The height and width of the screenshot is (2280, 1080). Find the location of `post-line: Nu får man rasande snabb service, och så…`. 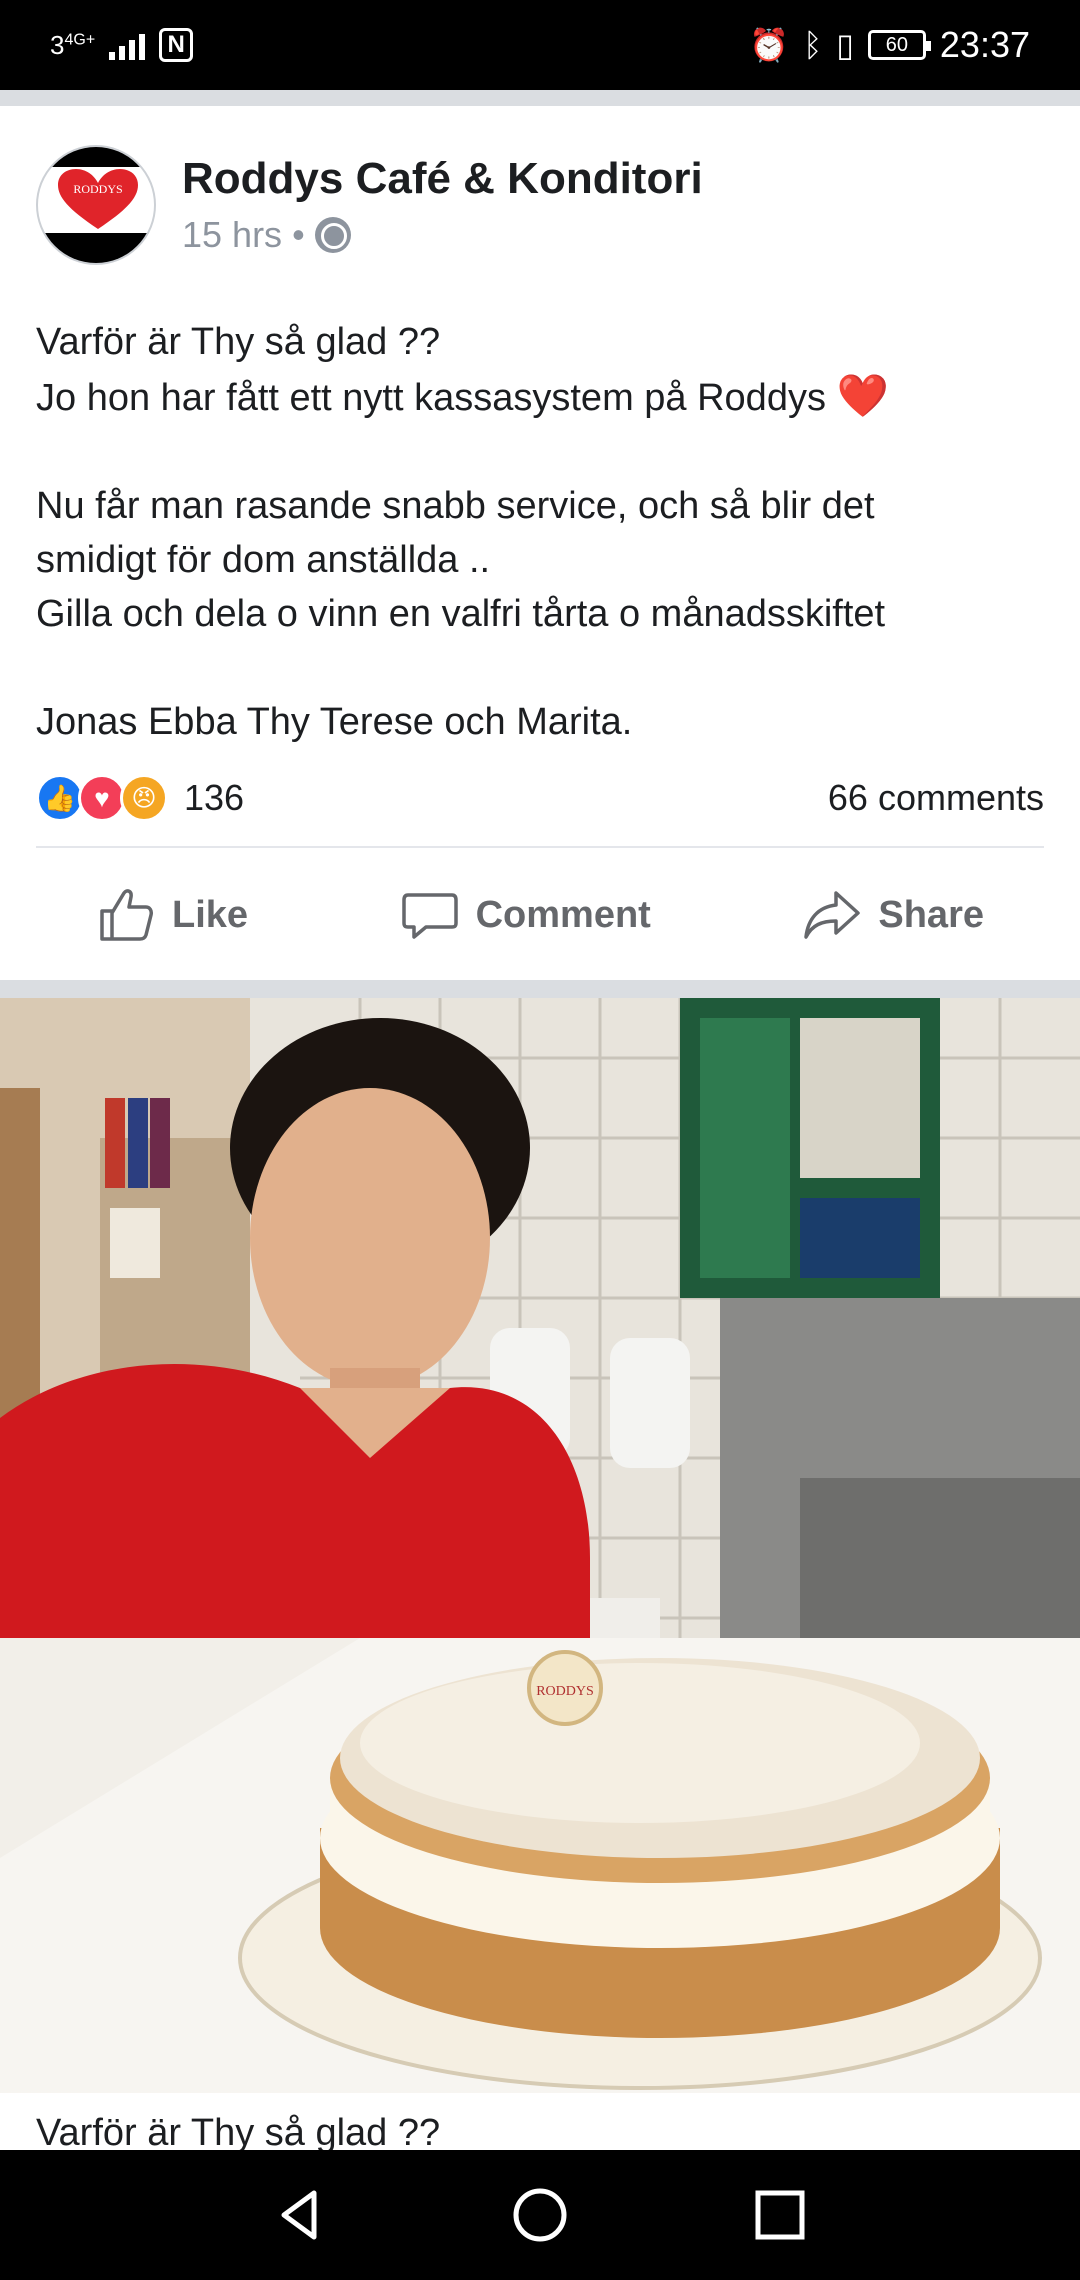

post-line: Nu får man rasande snabb service, och så… is located at coordinates (455, 506).